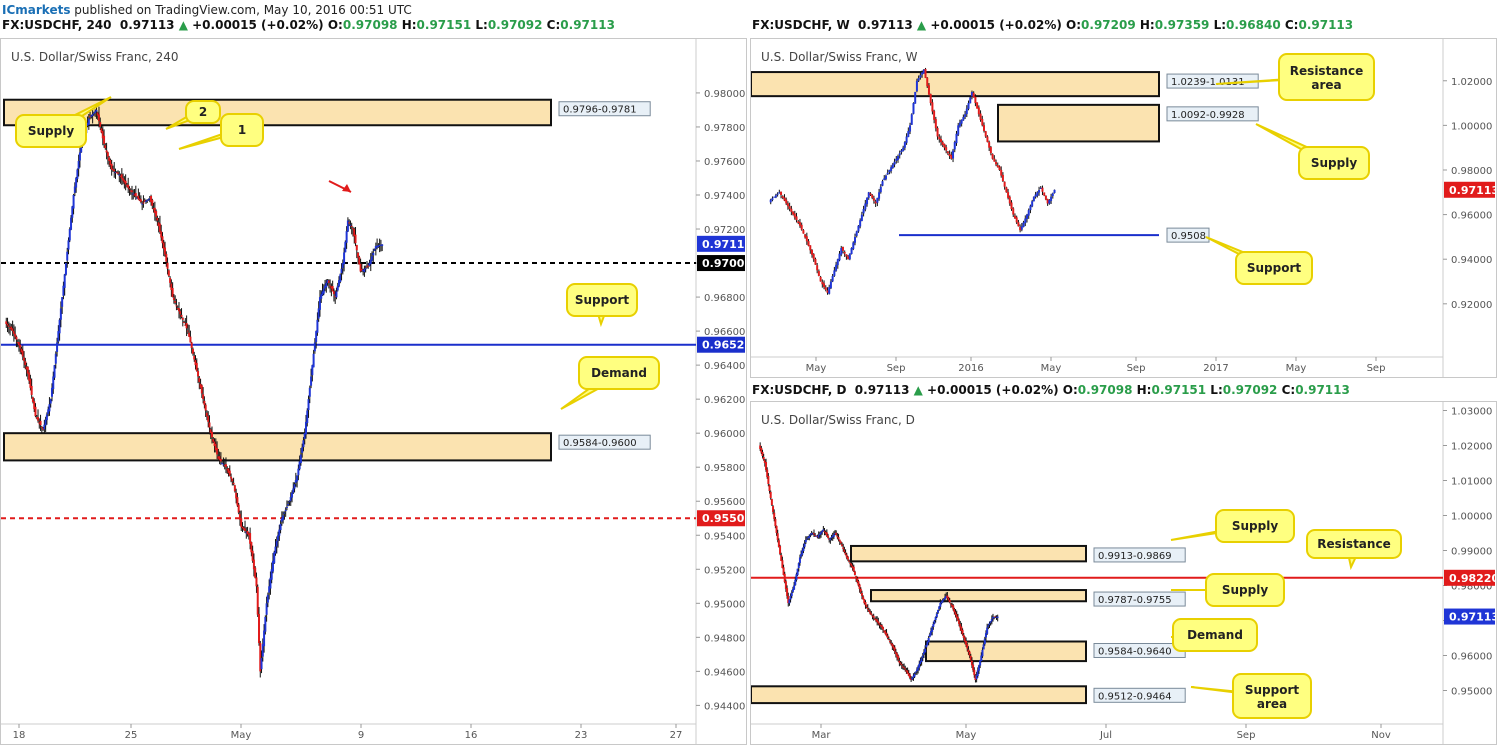  What do you see at coordinates (1188, 235) in the screenshot?
I see `level-label: 0.9508` at bounding box center [1188, 235].